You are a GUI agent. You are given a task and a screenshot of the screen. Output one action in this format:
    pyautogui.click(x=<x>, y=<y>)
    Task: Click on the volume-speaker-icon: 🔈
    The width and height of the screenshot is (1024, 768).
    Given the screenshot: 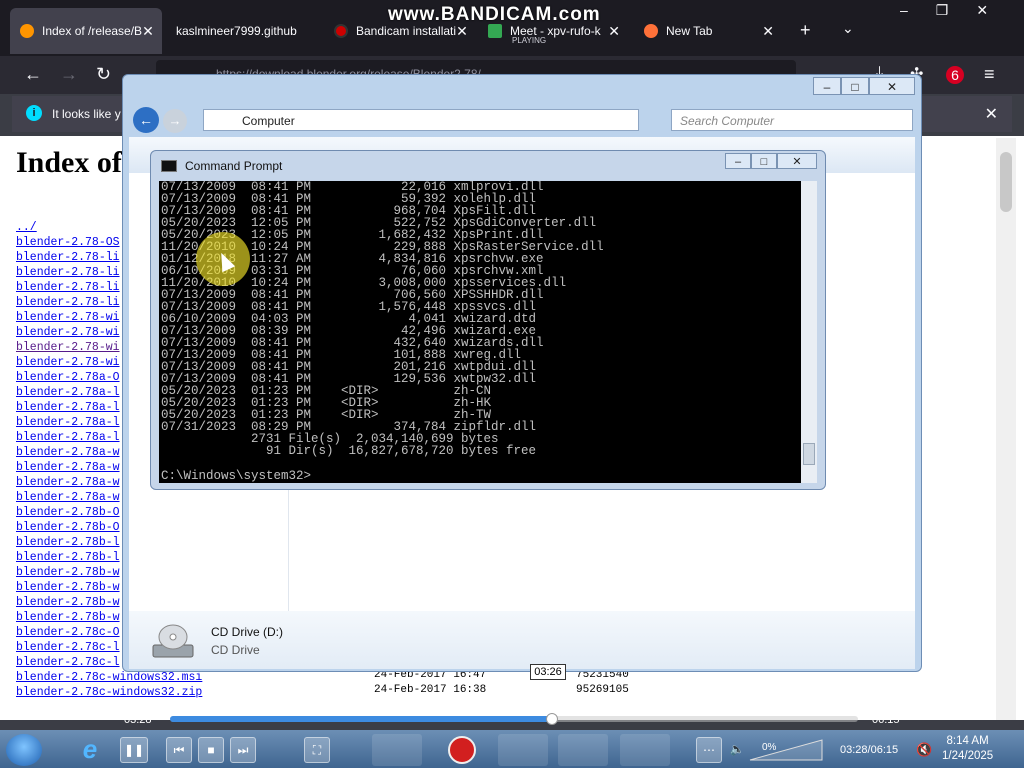 What is the action you would take?
    pyautogui.click(x=737, y=750)
    